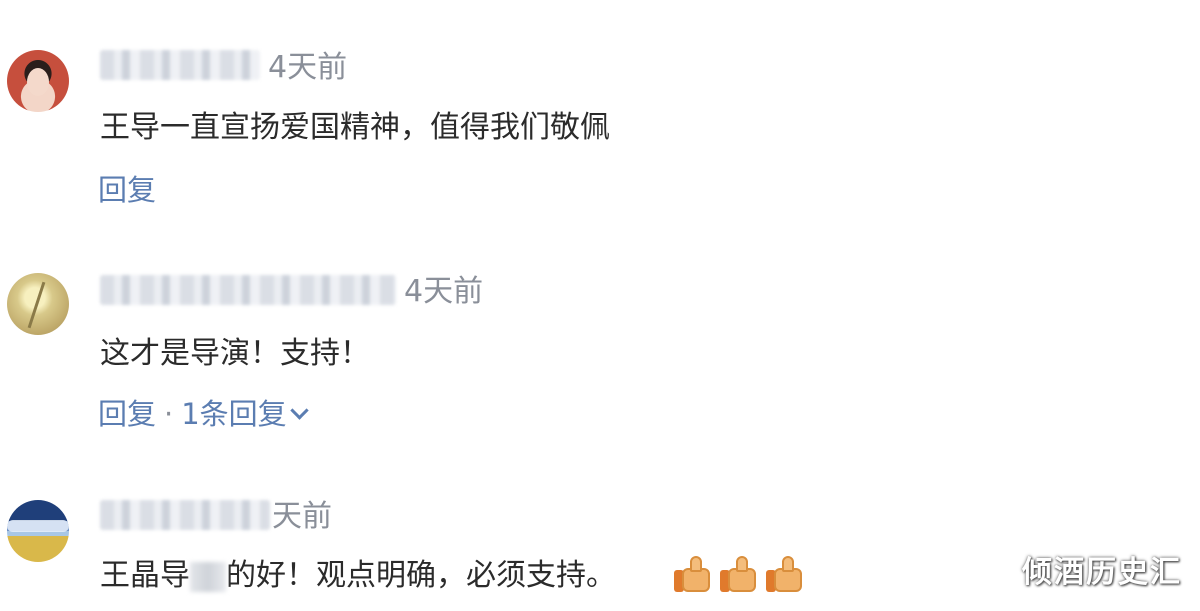 The image size is (1200, 611). What do you see at coordinates (355, 127) in the screenshot?
I see `comment-text: 王导一直宣扬爱国精神，值得我们敬佩` at bounding box center [355, 127].